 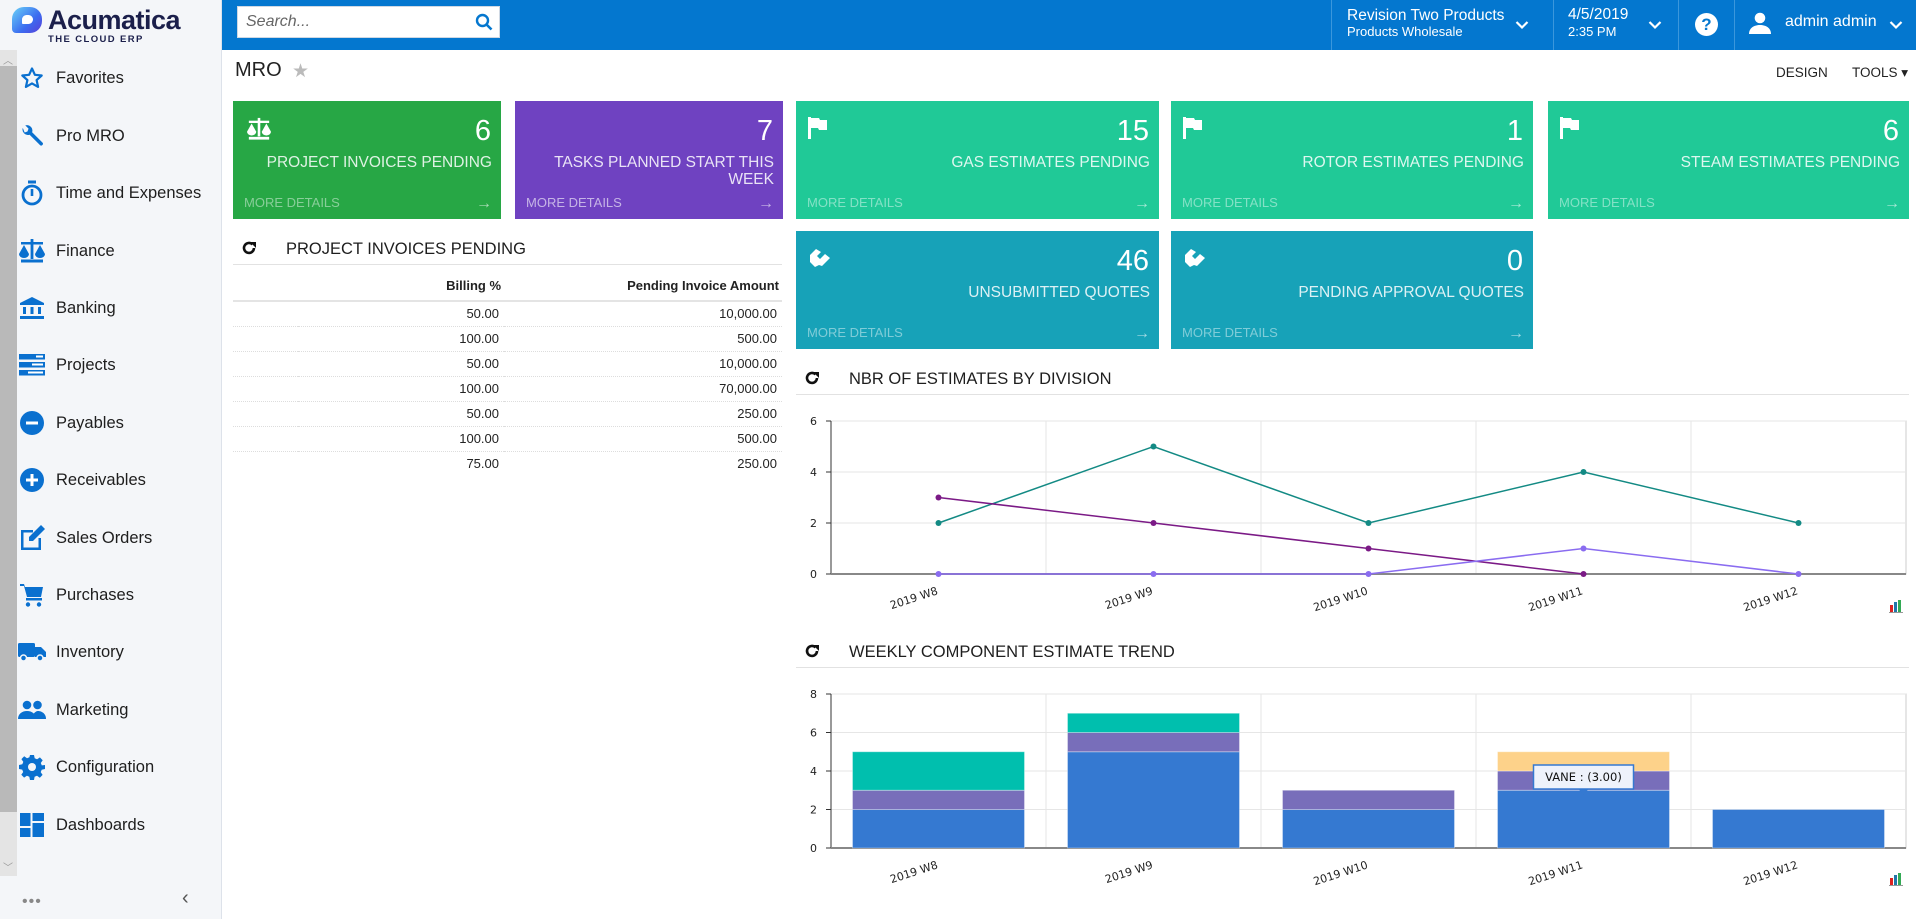 What do you see at coordinates (813, 733) in the screenshot?
I see `y-tick-label: 6` at bounding box center [813, 733].